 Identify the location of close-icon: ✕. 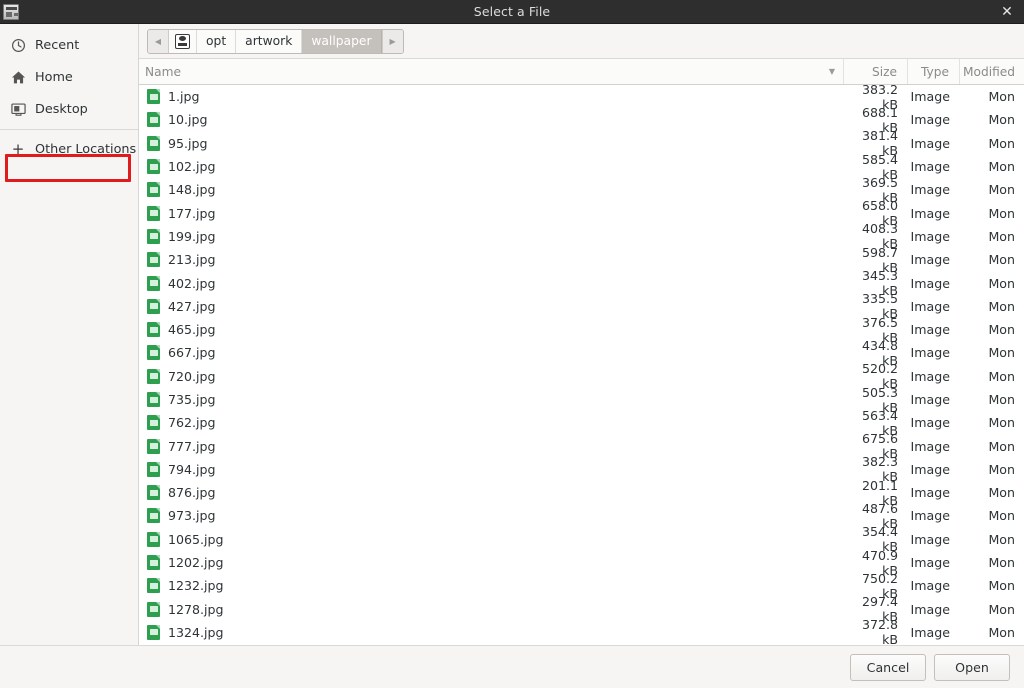
(1007, 12).